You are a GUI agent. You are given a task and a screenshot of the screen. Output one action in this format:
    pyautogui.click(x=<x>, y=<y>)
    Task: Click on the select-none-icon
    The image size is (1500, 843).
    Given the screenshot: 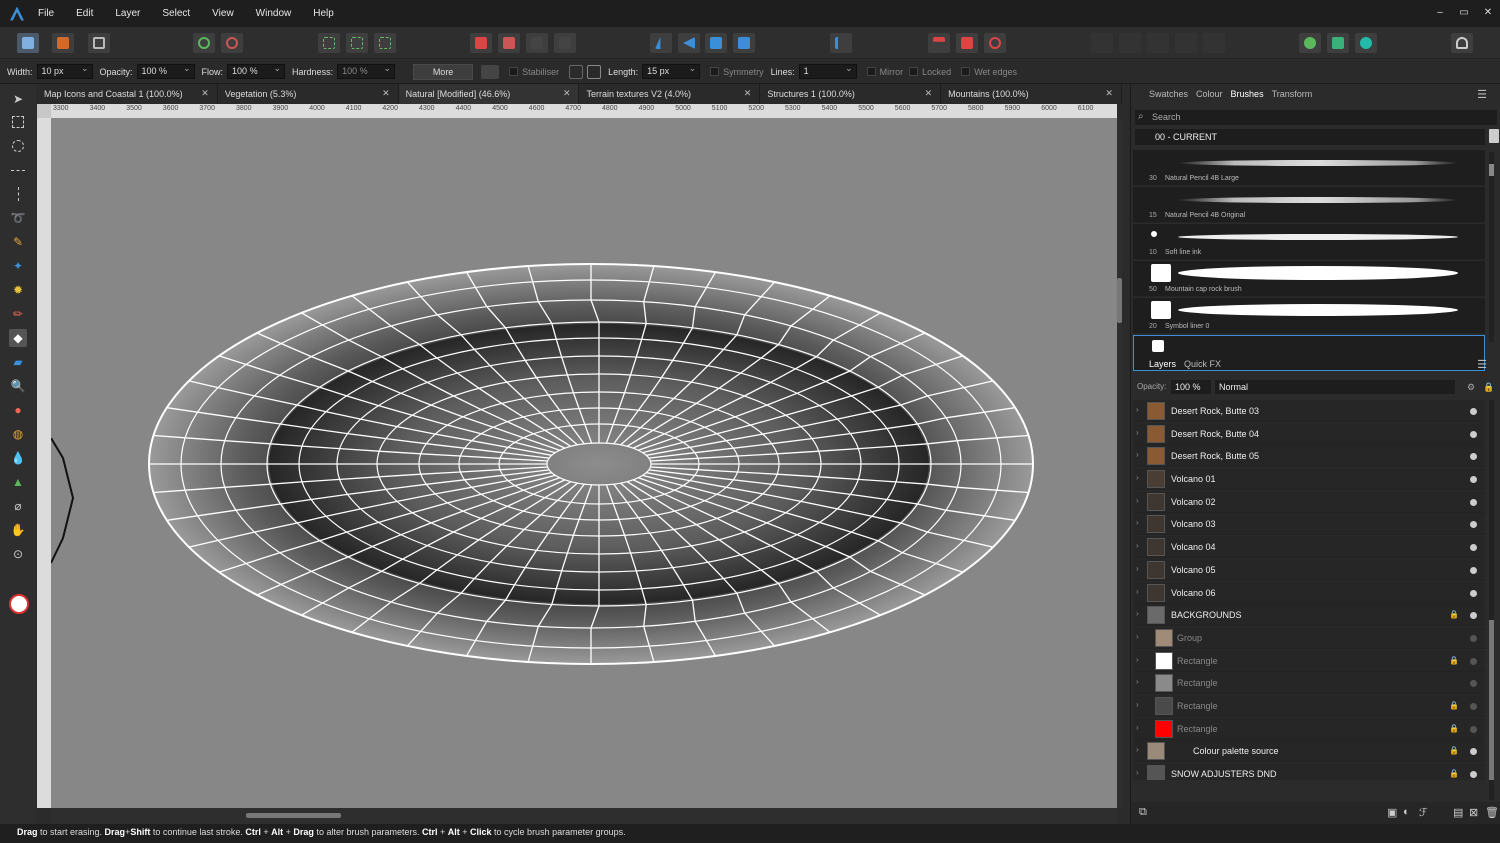 What is the action you would take?
    pyautogui.click(x=357, y=43)
    